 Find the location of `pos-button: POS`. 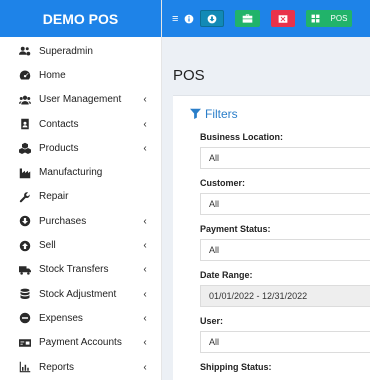

pos-button: POS is located at coordinates (329, 18).